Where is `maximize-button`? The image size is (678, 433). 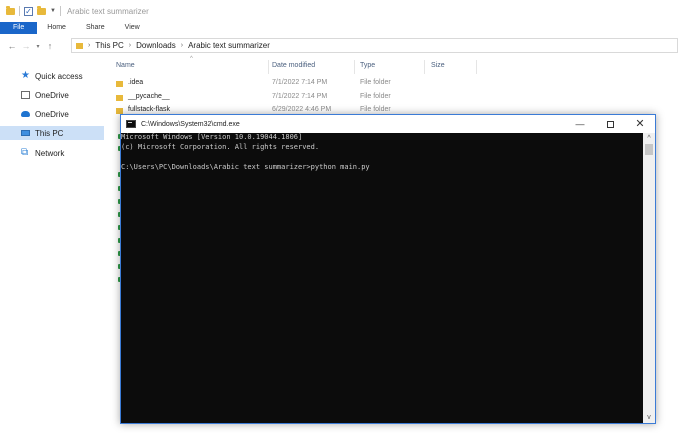 maximize-button is located at coordinates (610, 124).